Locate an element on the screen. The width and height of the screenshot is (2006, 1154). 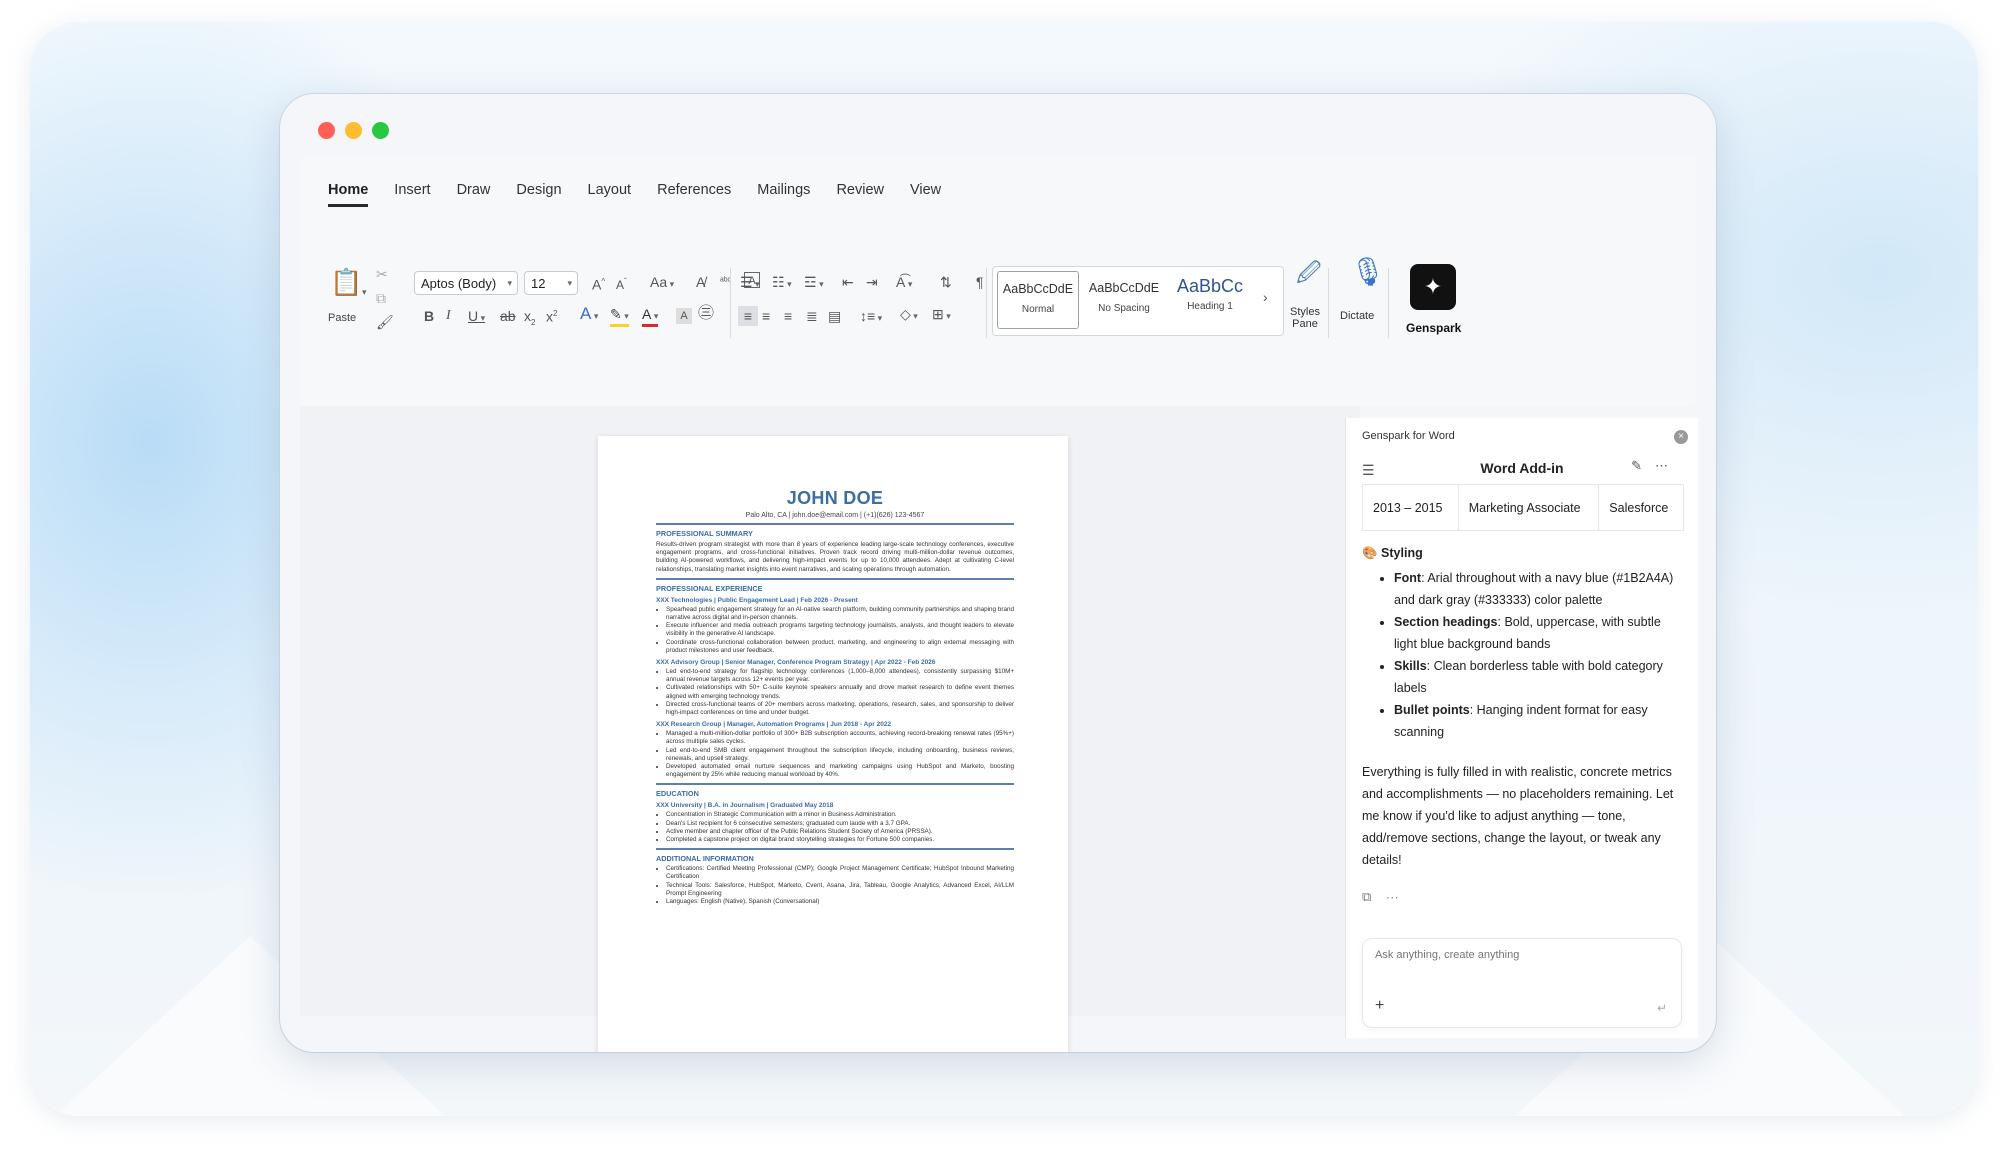
italic-icon: I is located at coordinates (448, 316).